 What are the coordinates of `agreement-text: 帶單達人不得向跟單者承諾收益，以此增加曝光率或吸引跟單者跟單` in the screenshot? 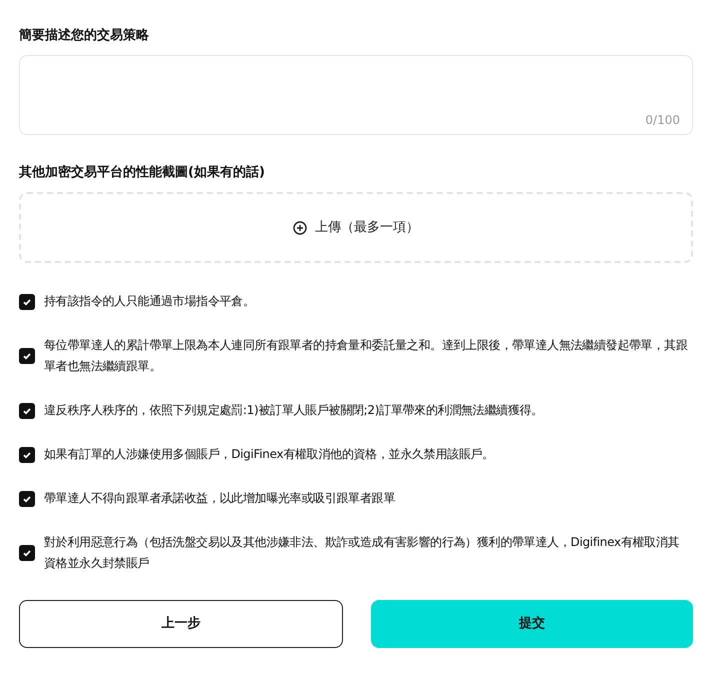 It's located at (220, 498).